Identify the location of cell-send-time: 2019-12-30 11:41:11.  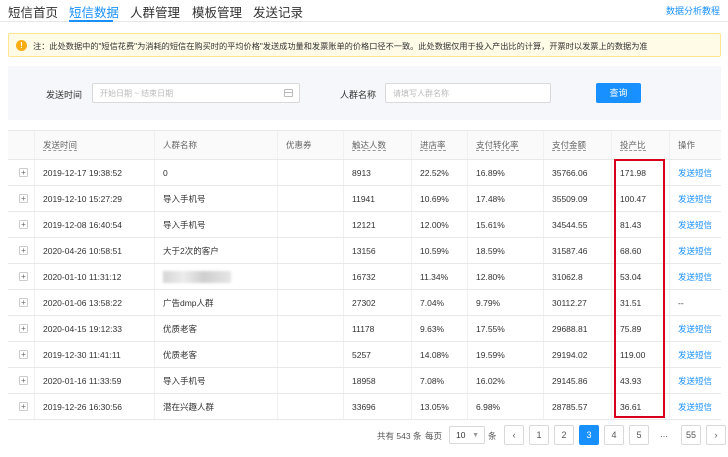
(94, 354).